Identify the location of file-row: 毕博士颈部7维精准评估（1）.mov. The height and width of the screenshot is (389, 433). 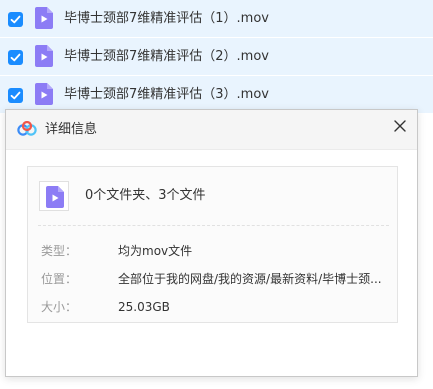
(216, 19).